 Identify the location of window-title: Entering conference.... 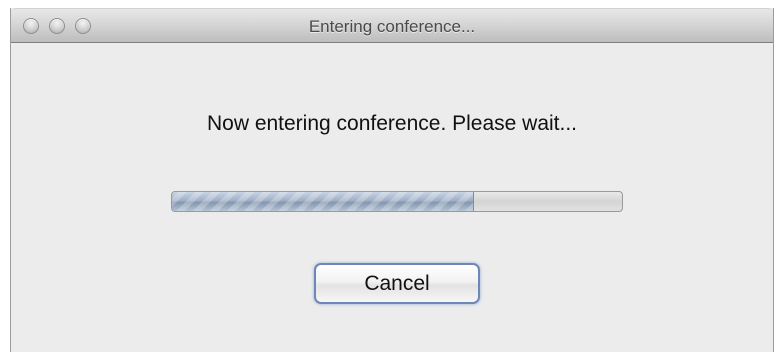
(392, 26).